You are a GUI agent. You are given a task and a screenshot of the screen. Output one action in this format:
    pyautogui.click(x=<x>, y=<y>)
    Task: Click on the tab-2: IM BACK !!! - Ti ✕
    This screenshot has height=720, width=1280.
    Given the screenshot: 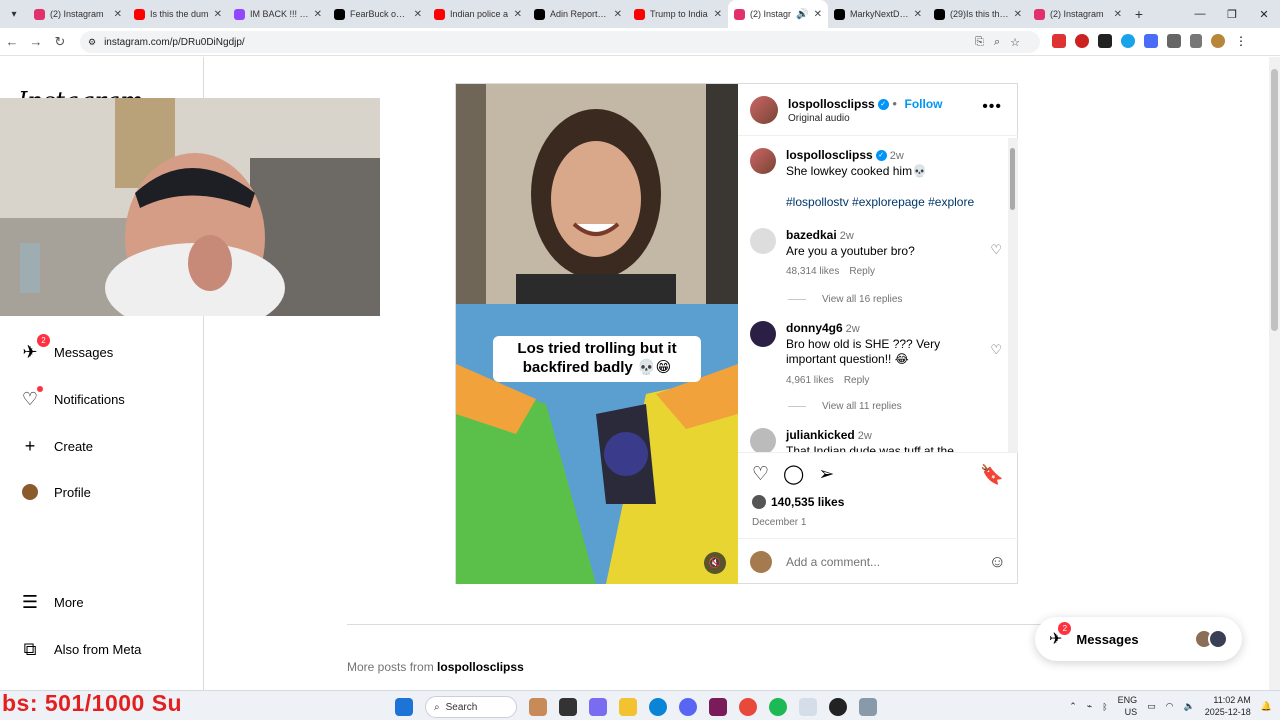 What is the action you would take?
    pyautogui.click(x=278, y=14)
    